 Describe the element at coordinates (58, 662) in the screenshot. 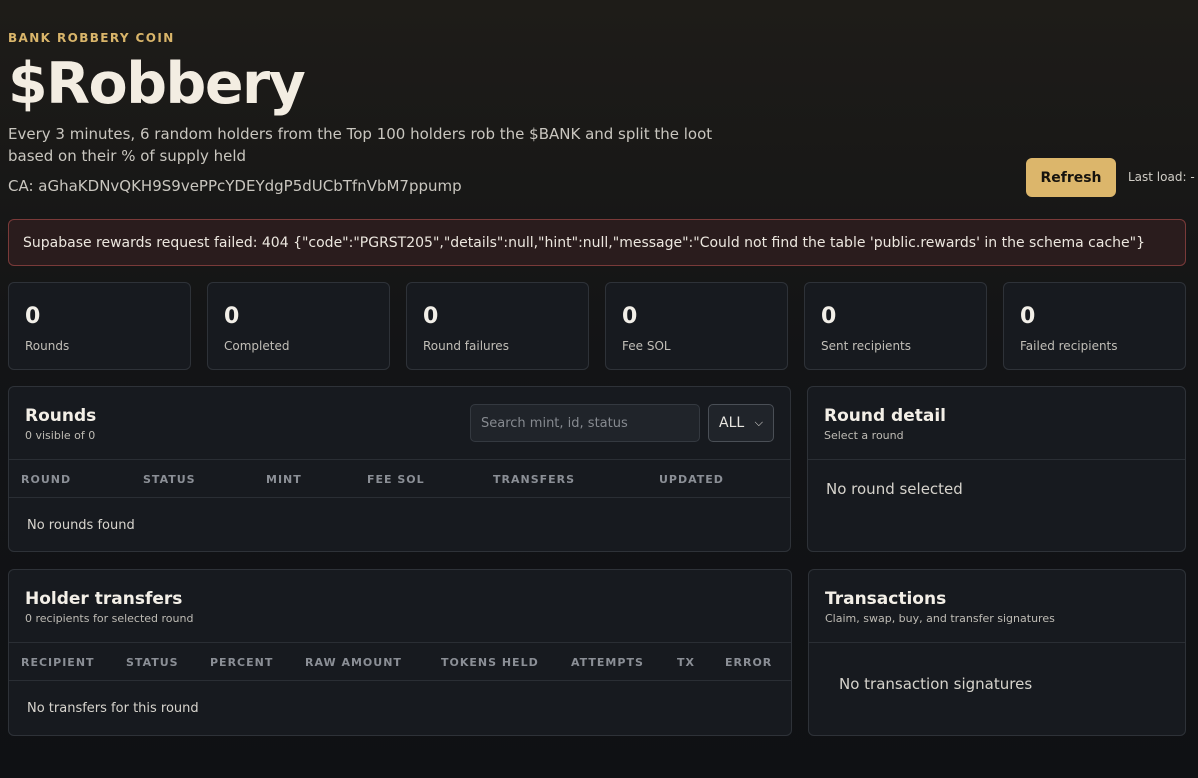

I see `col-recipient: RECIPIENT` at that location.